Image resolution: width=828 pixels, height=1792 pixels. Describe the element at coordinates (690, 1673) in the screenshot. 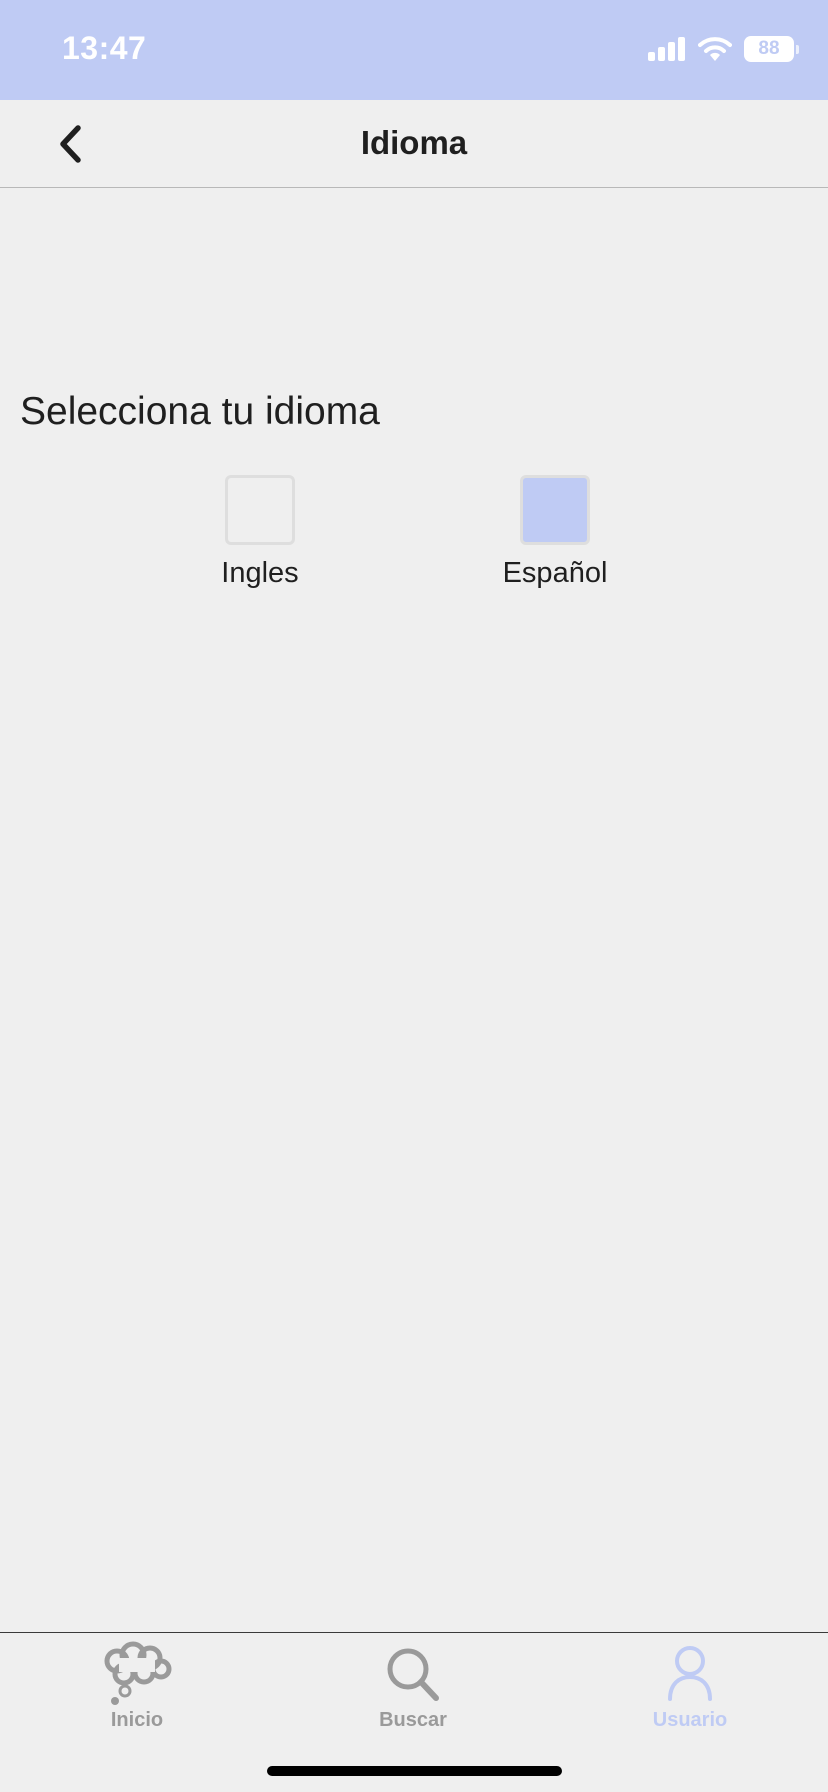

I see `user-icon` at that location.